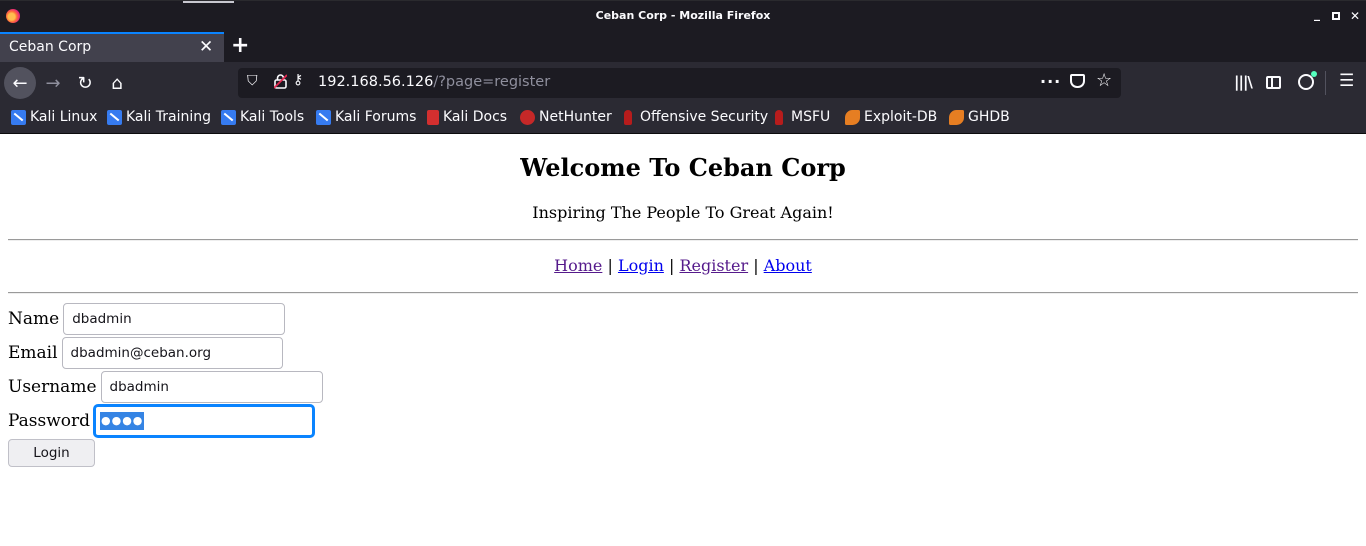 The width and height of the screenshot is (1366, 546). I want to click on bookmark-label: MSFU, so click(811, 117).